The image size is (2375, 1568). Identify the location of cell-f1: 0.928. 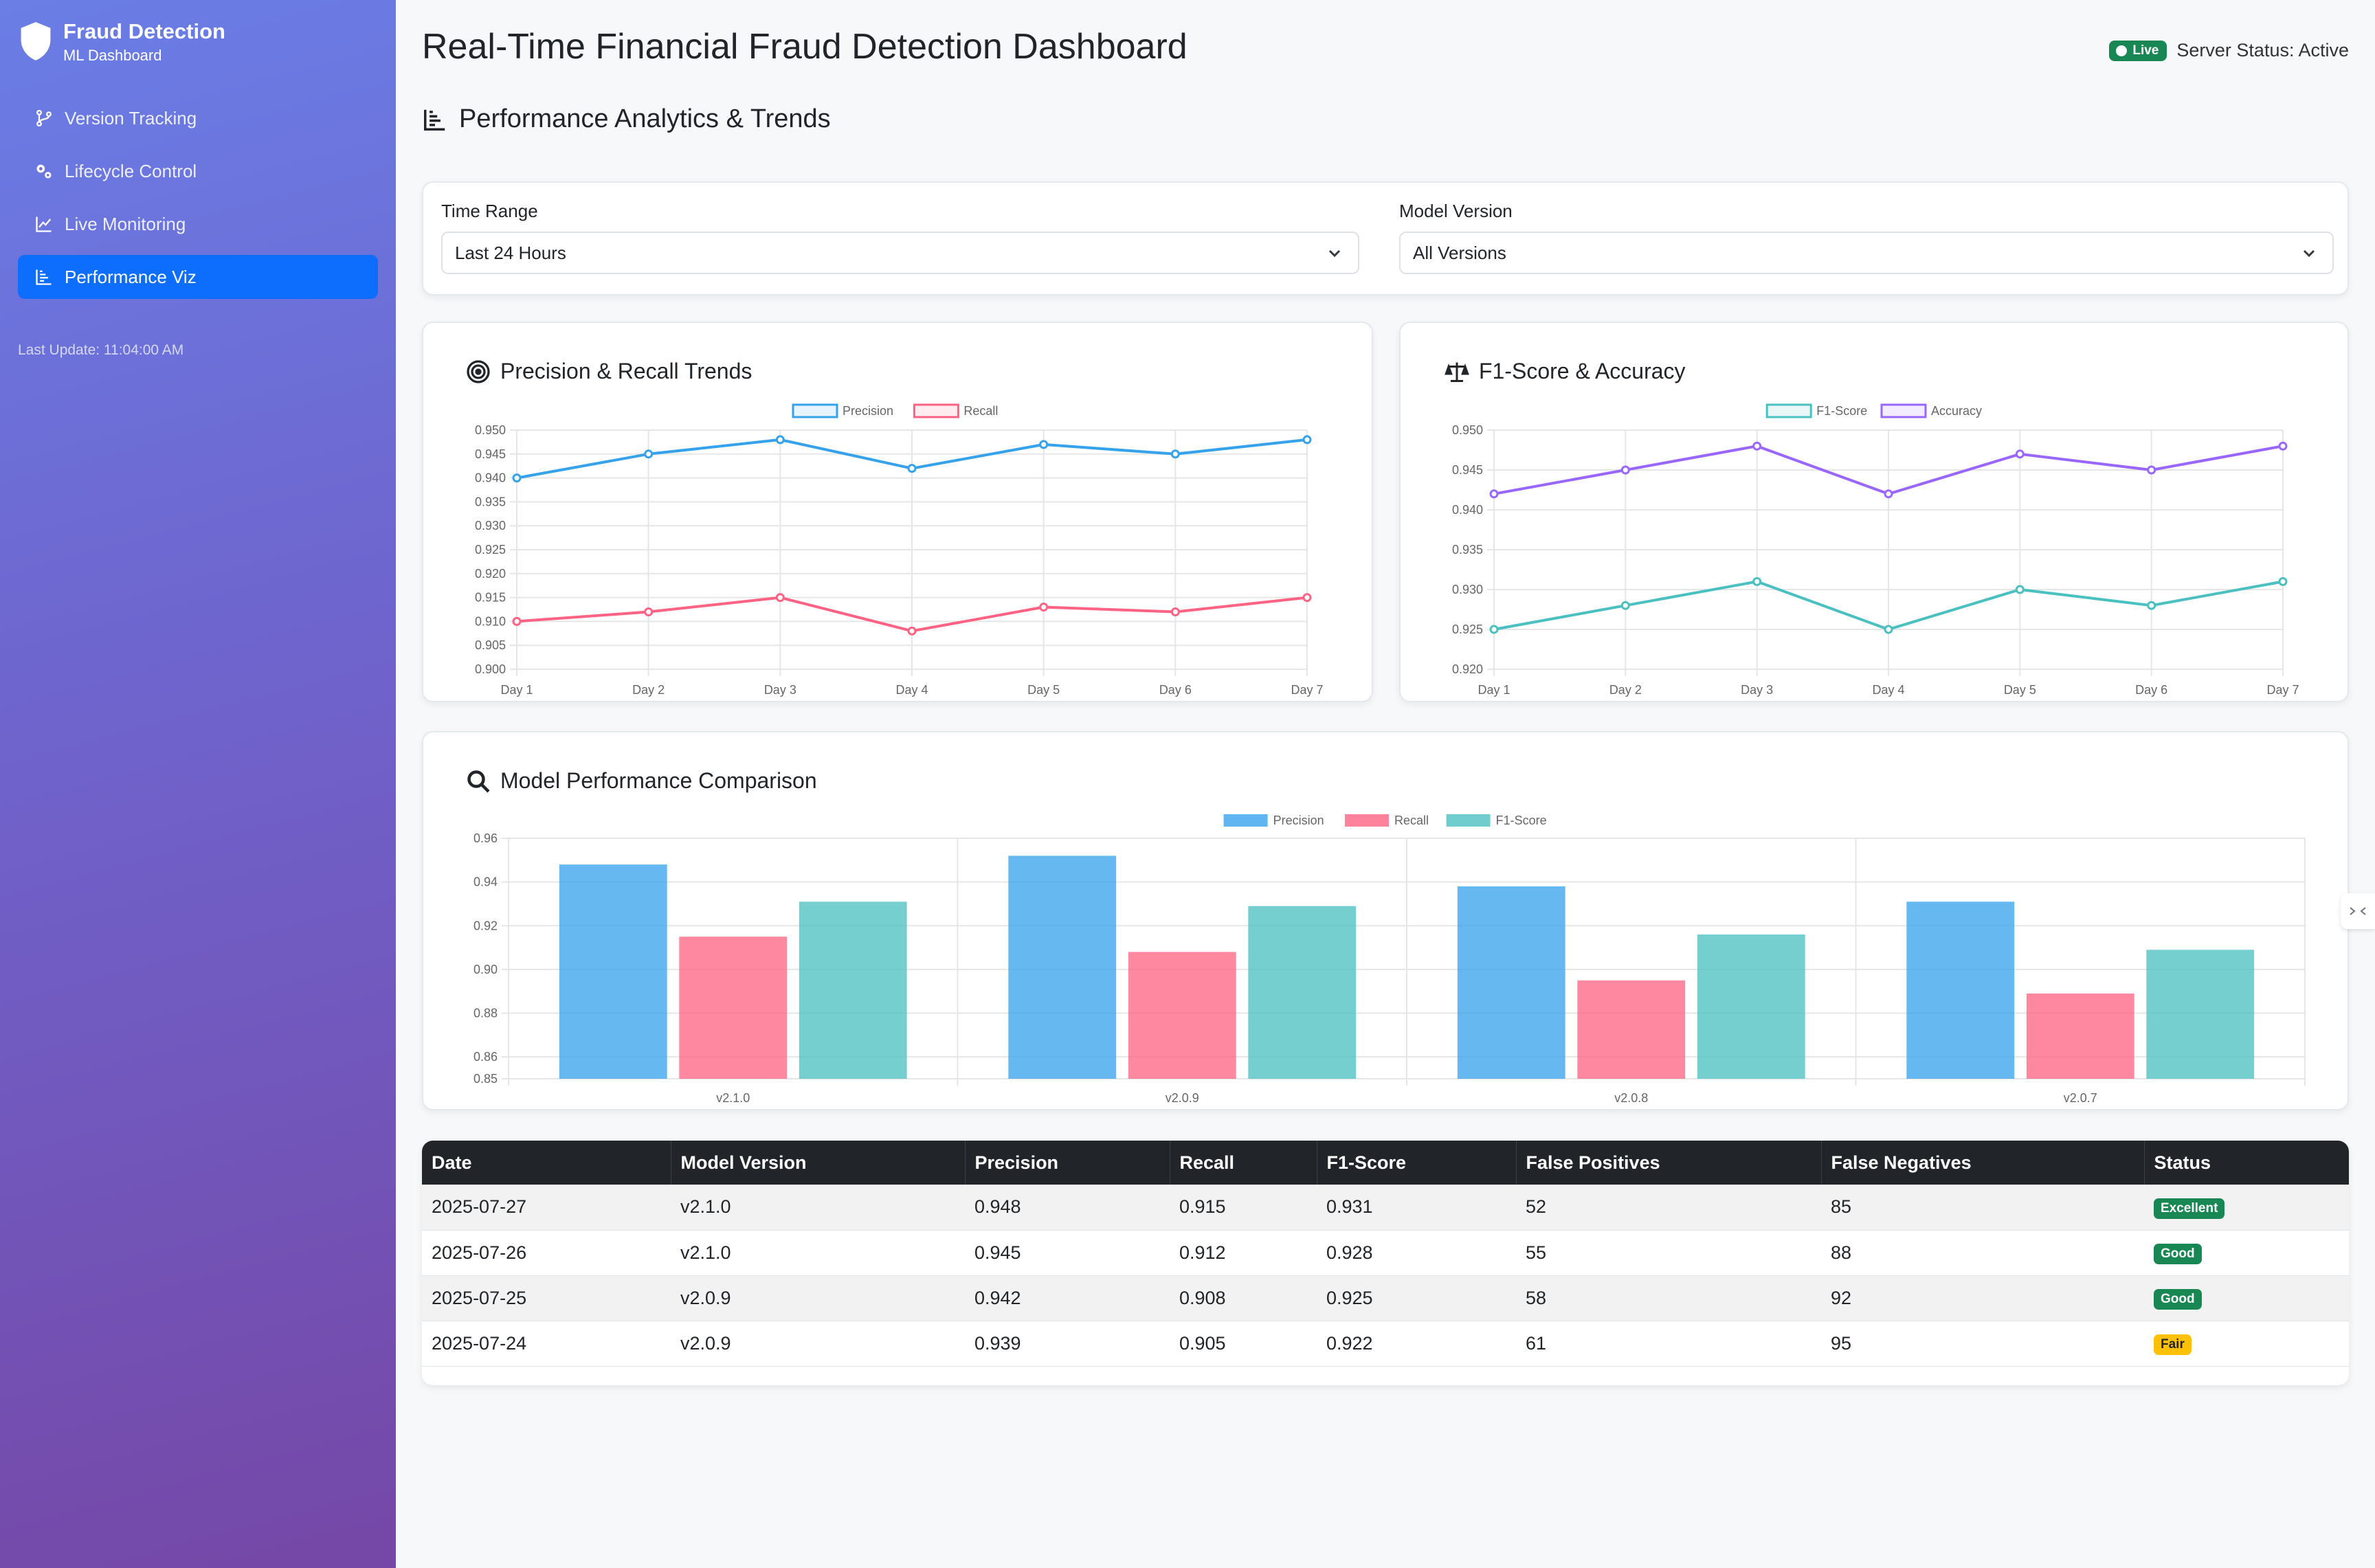
(1416, 1253).